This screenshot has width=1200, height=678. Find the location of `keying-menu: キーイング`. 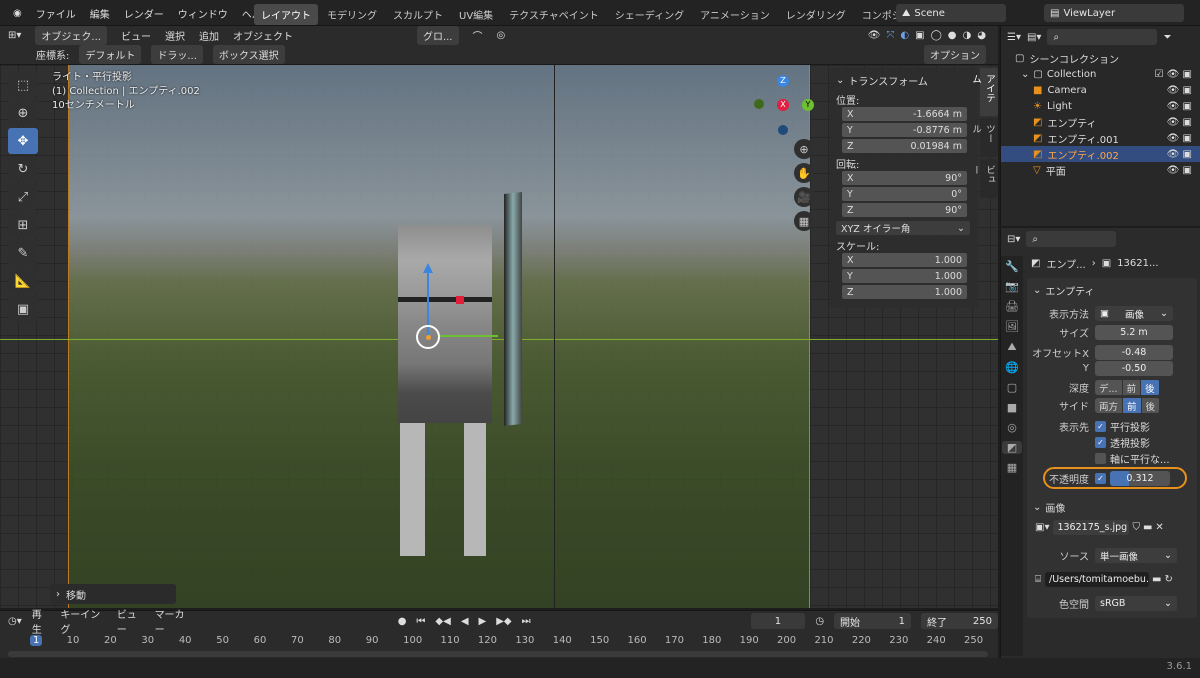

keying-menu: キーイング is located at coordinates (83, 621).